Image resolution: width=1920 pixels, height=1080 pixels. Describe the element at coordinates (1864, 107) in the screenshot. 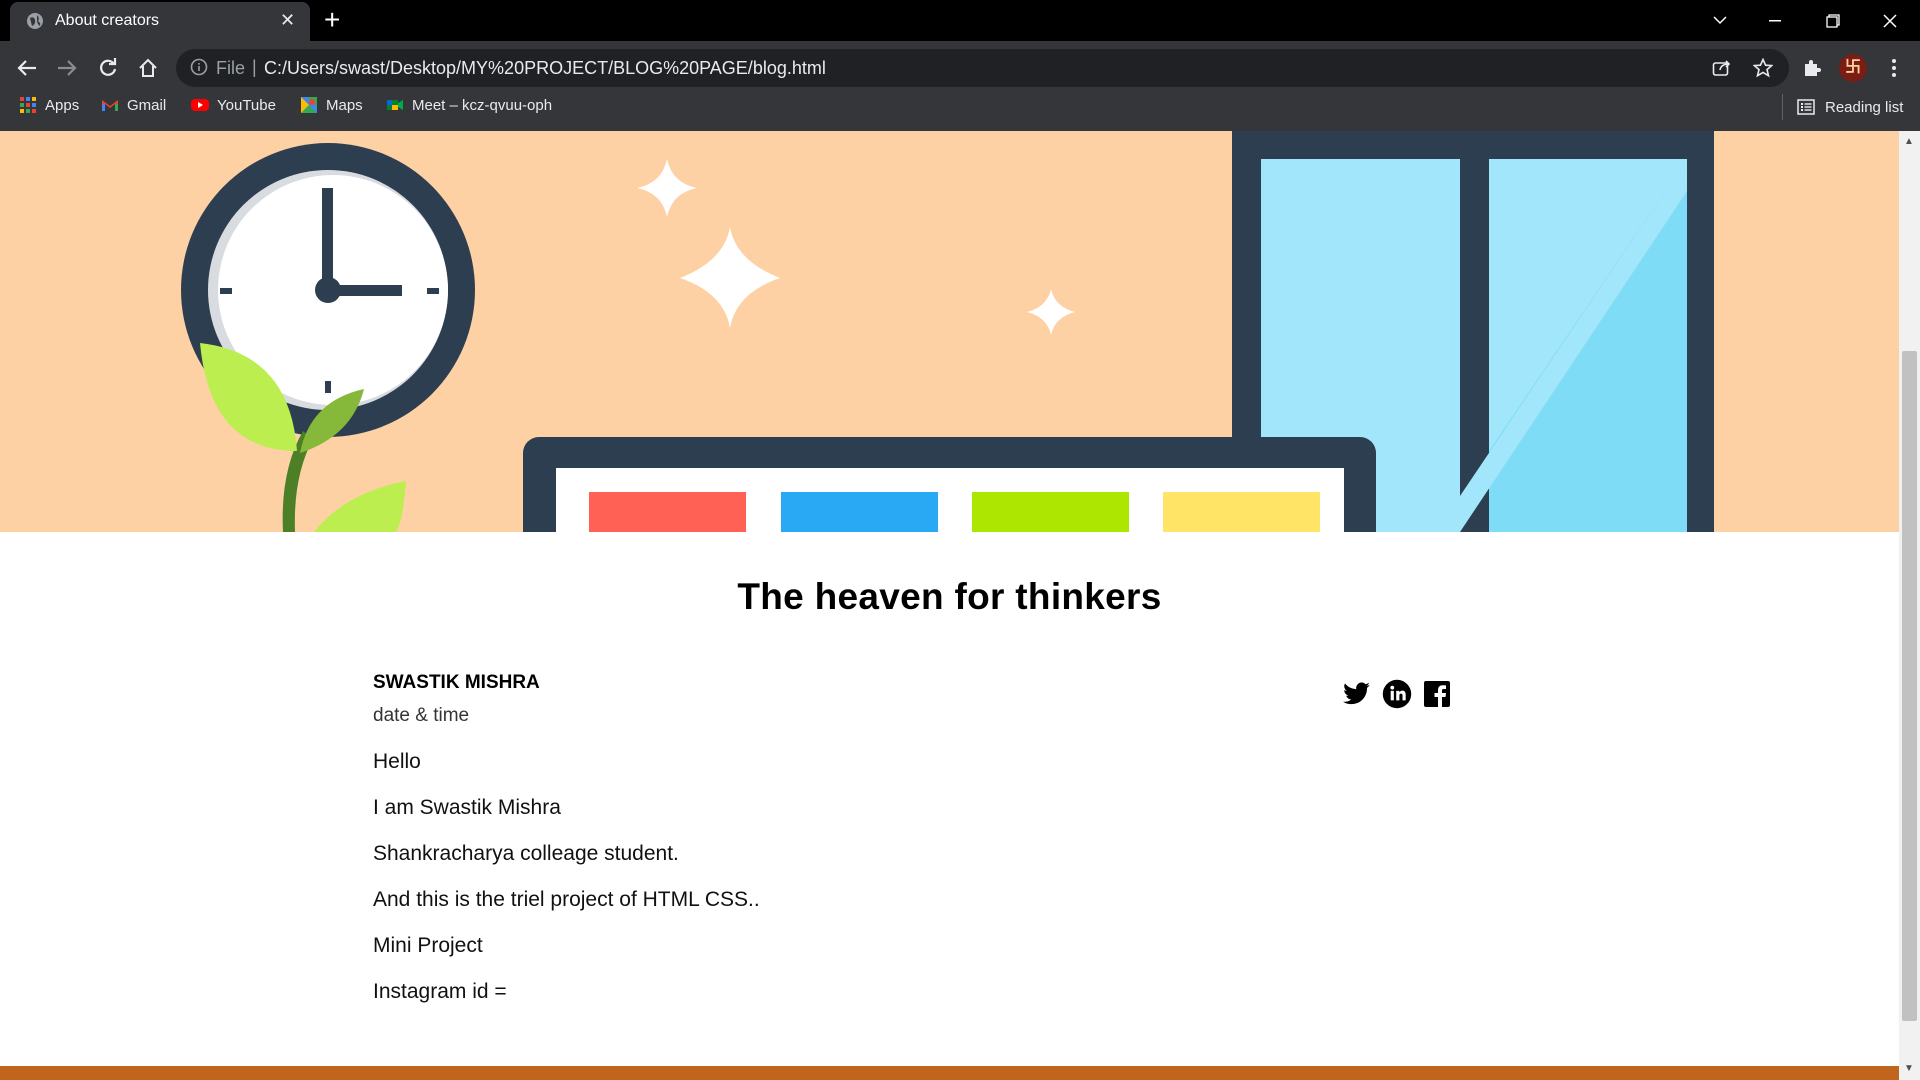

I see `reading-list-label: Reading list` at that location.